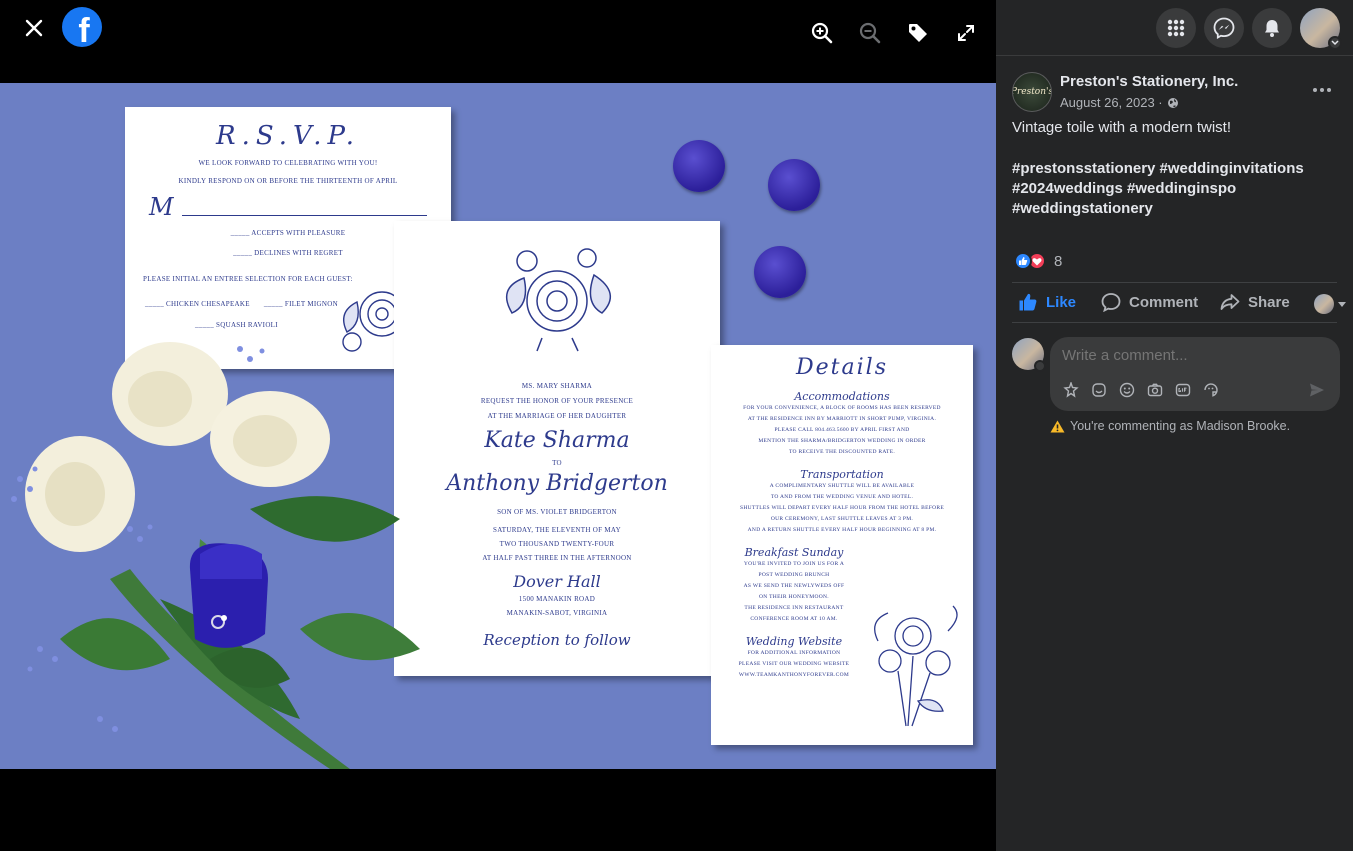 The image size is (1353, 851). What do you see at coordinates (842, 367) in the screenshot?
I see `details-title: Details` at bounding box center [842, 367].